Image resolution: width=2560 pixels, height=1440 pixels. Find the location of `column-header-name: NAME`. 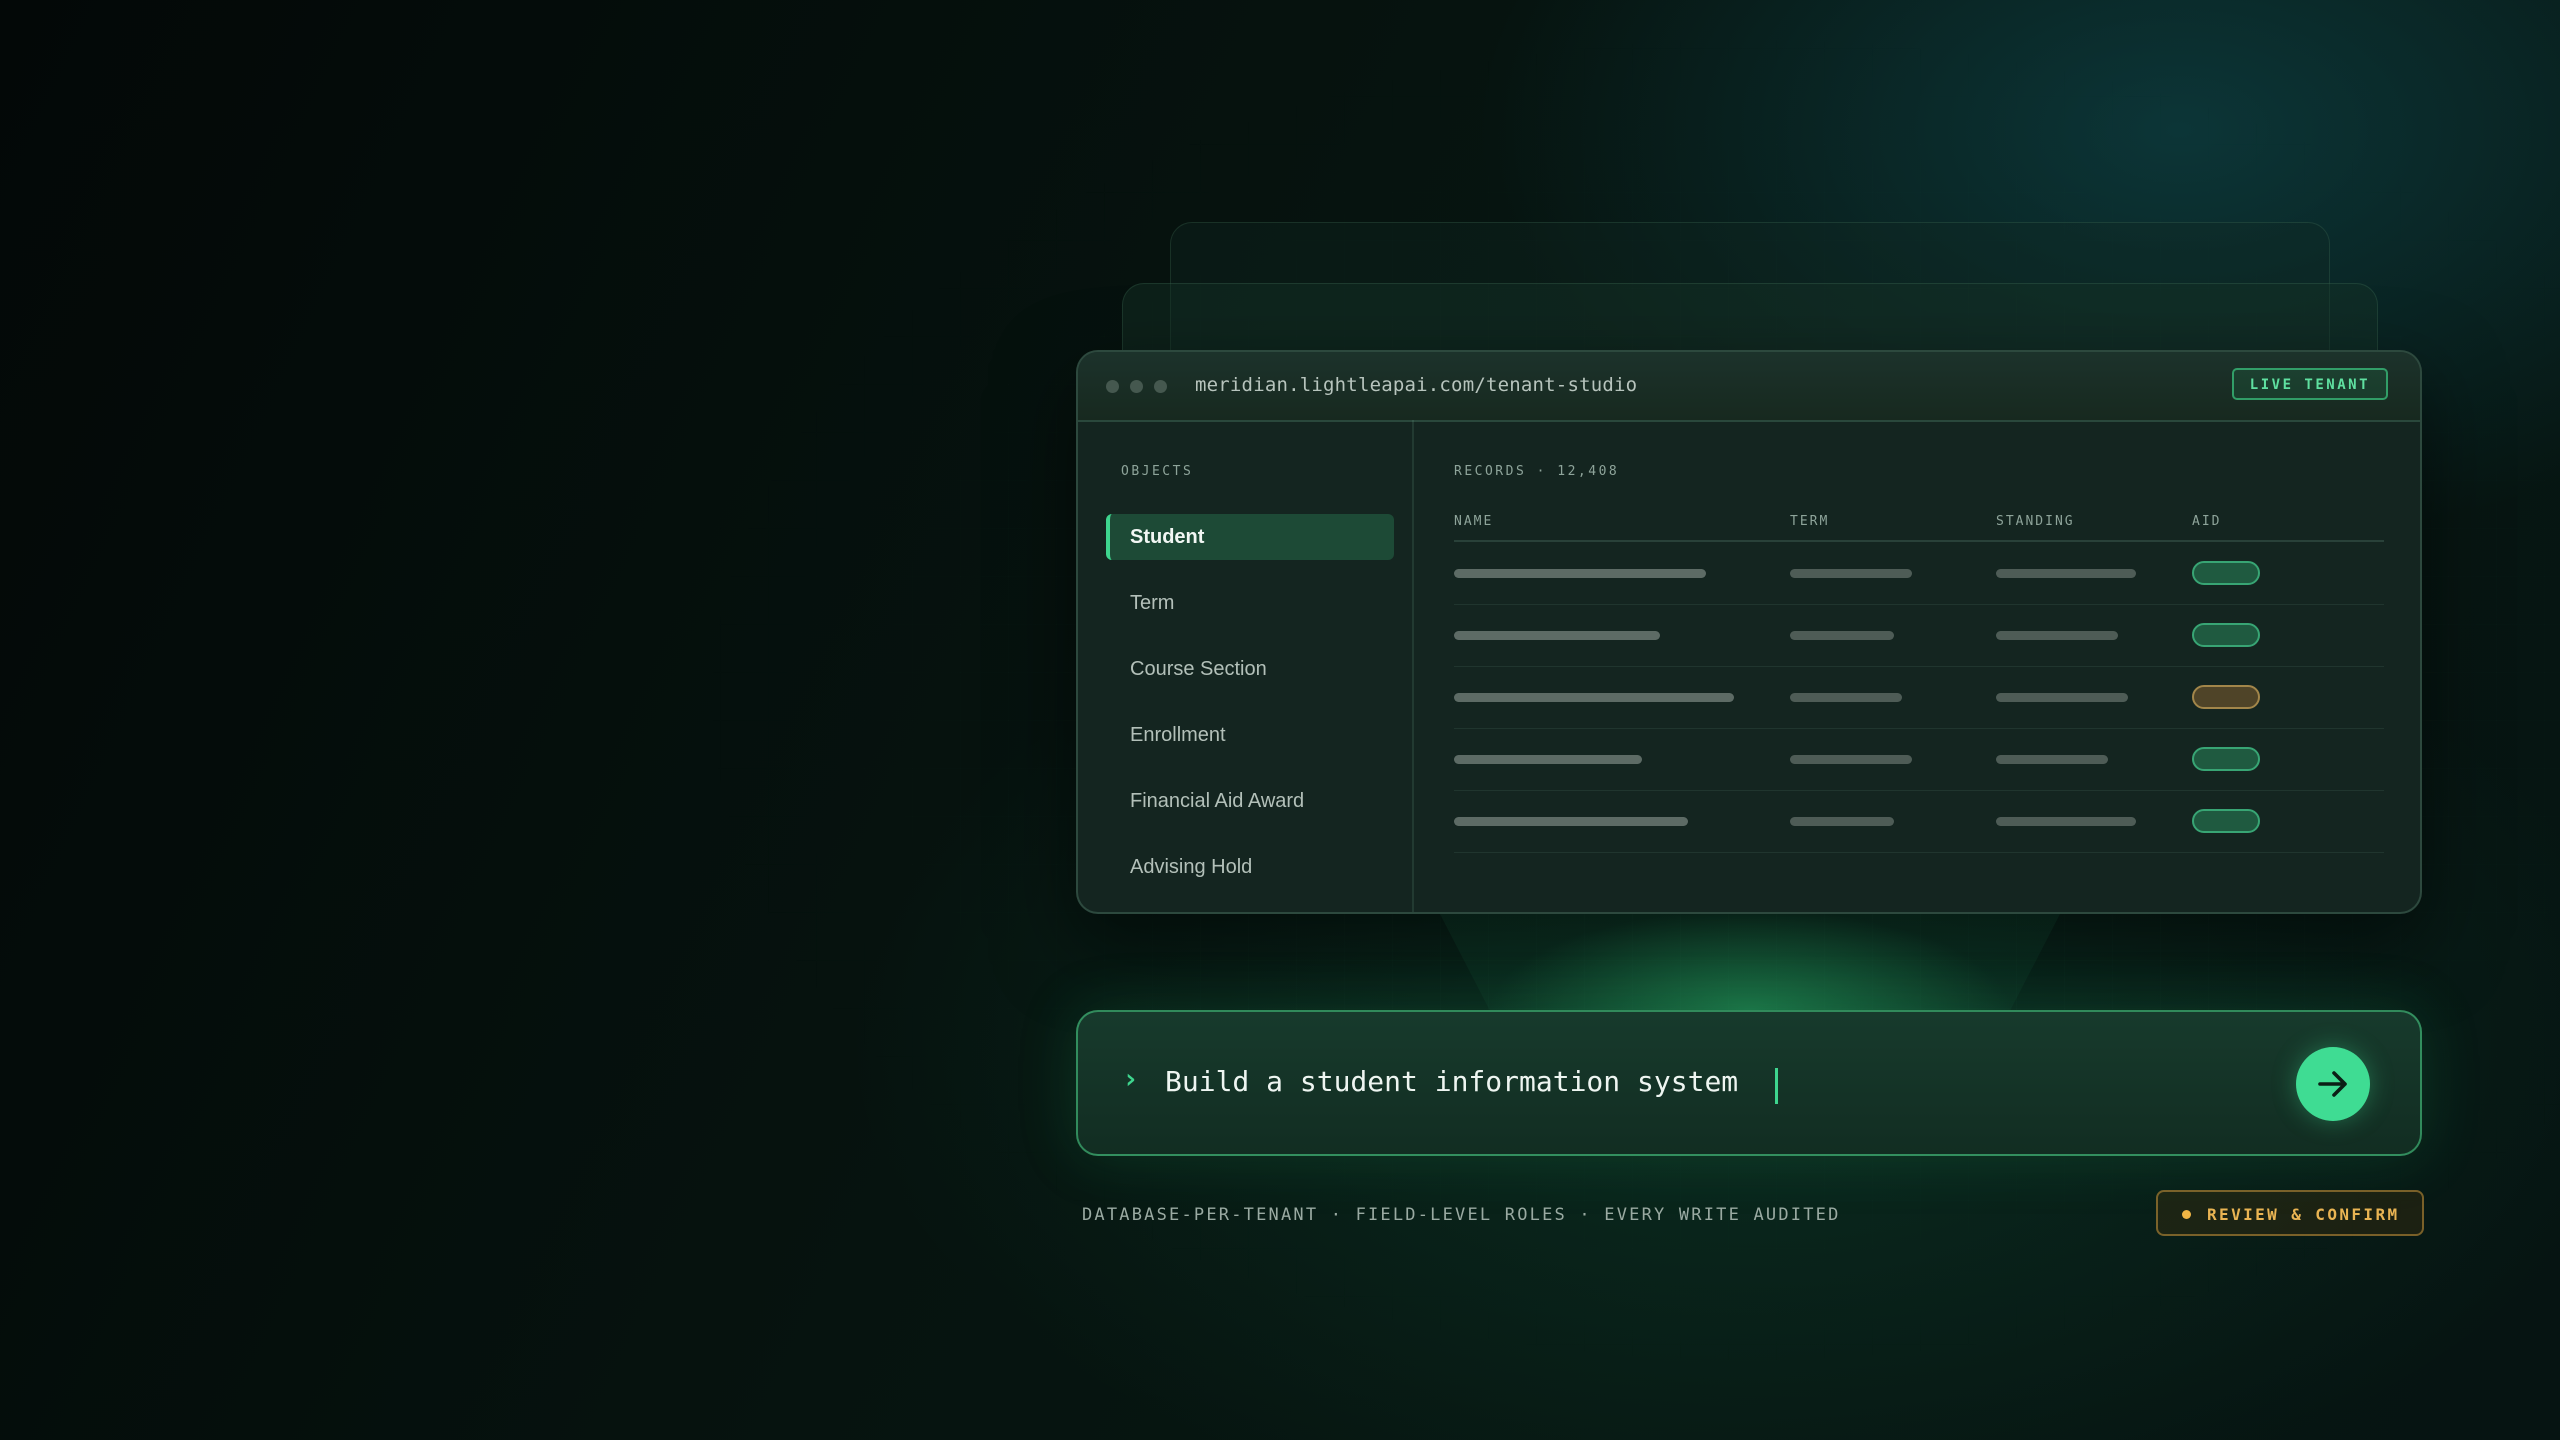

column-header-name: NAME is located at coordinates (1473, 521).